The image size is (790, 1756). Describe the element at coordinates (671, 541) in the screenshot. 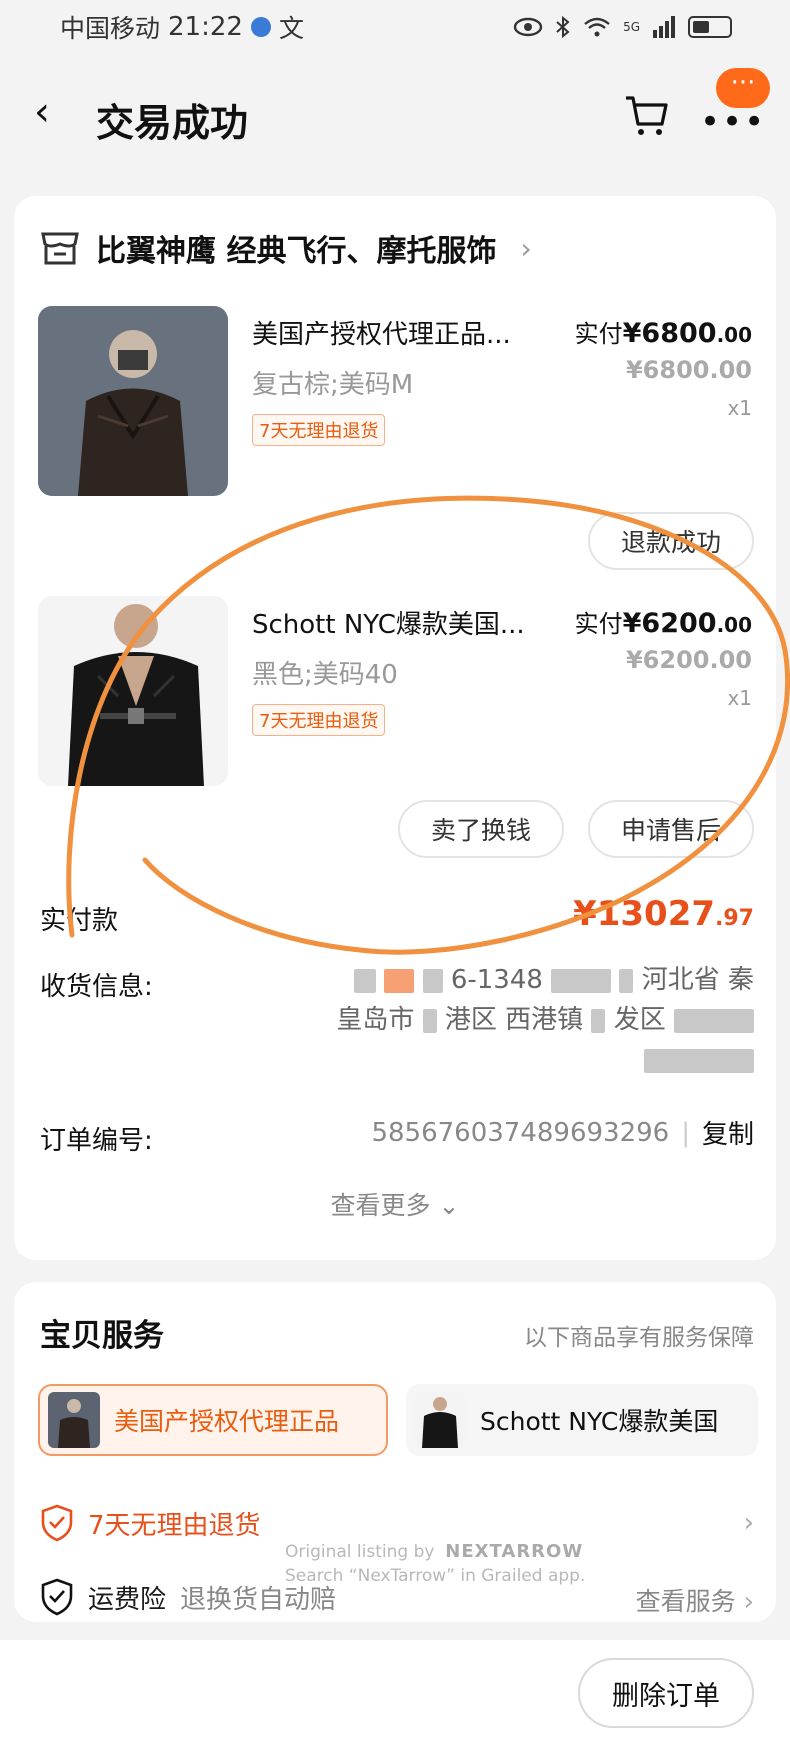

I see `refund-success-button: 退款成功` at that location.